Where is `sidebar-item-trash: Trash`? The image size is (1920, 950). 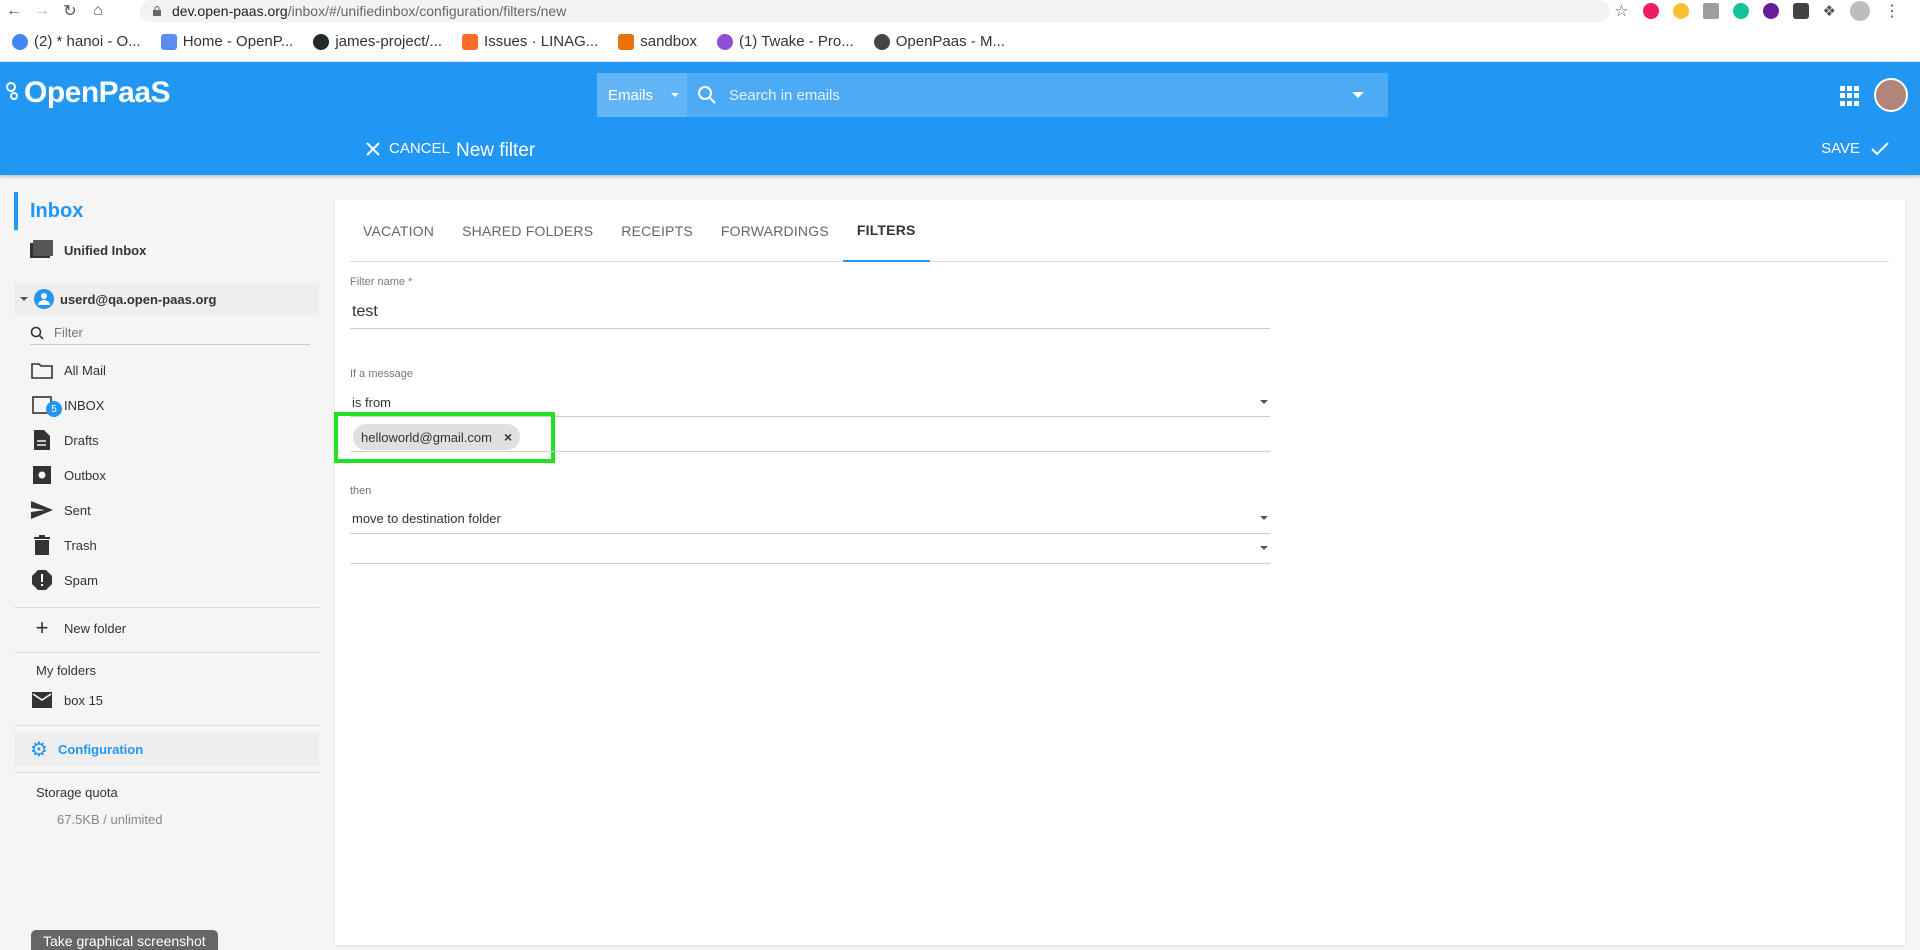 sidebar-item-trash: Trash is located at coordinates (63, 545).